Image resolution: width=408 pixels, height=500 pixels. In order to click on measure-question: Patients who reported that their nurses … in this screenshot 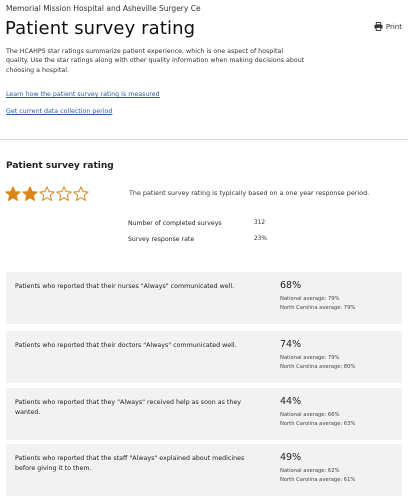, I will do `click(125, 286)`.